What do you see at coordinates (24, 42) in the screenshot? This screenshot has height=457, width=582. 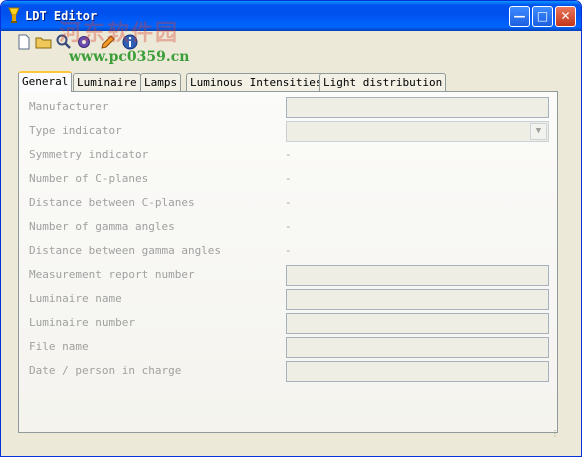 I see `new-file-icon` at bounding box center [24, 42].